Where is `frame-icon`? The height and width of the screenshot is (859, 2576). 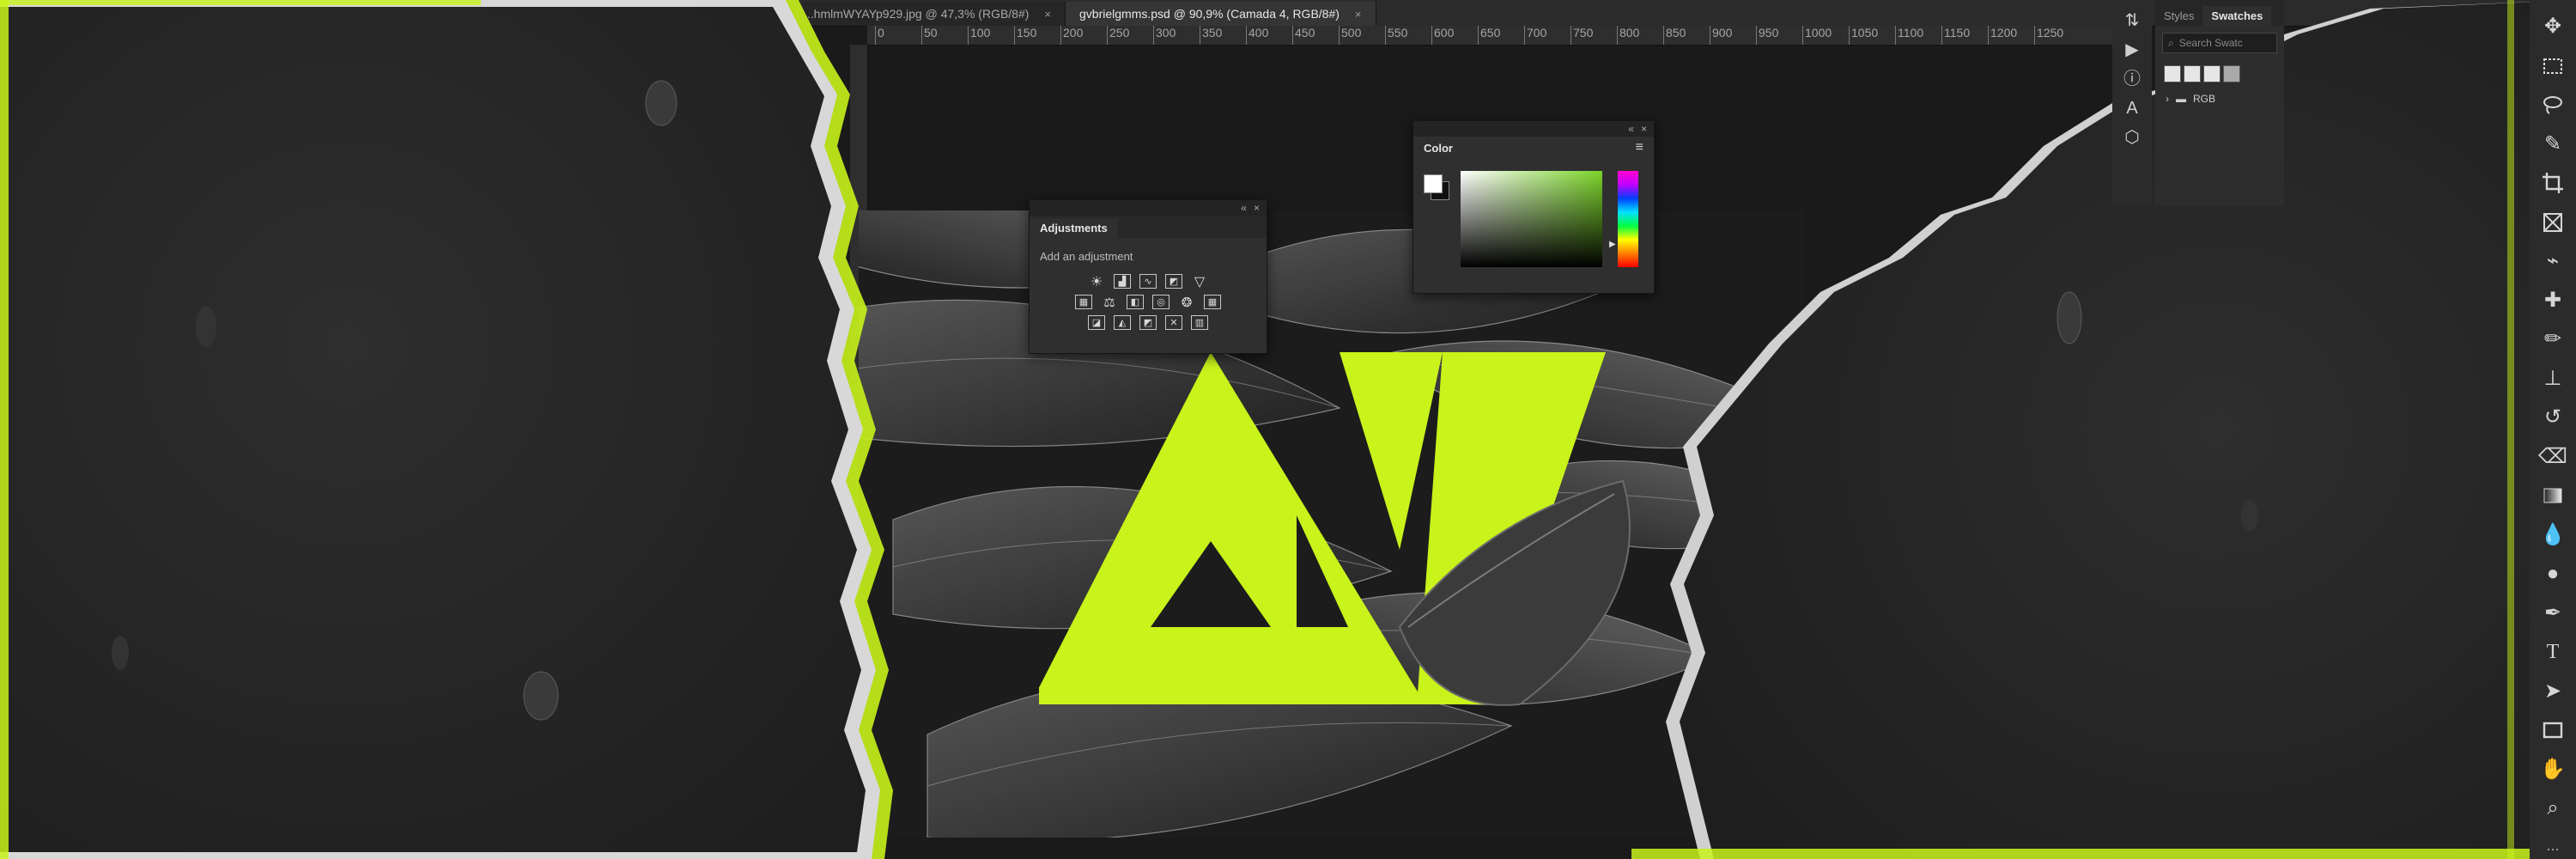
frame-icon is located at coordinates (2552, 222).